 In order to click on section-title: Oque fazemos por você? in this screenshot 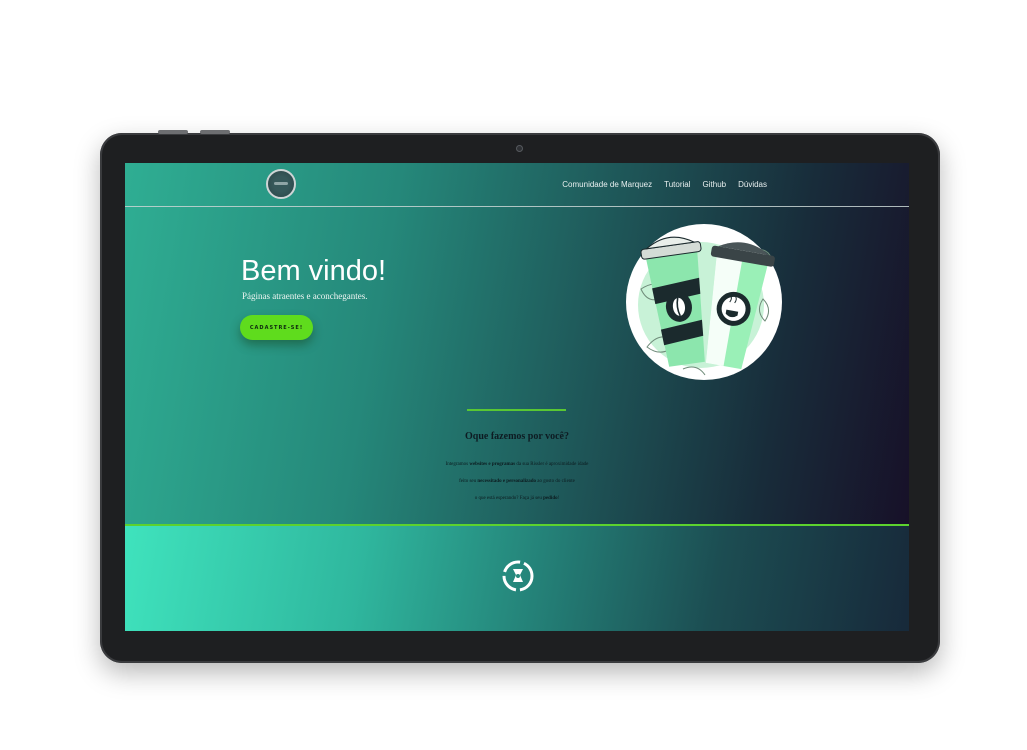, I will do `click(517, 436)`.